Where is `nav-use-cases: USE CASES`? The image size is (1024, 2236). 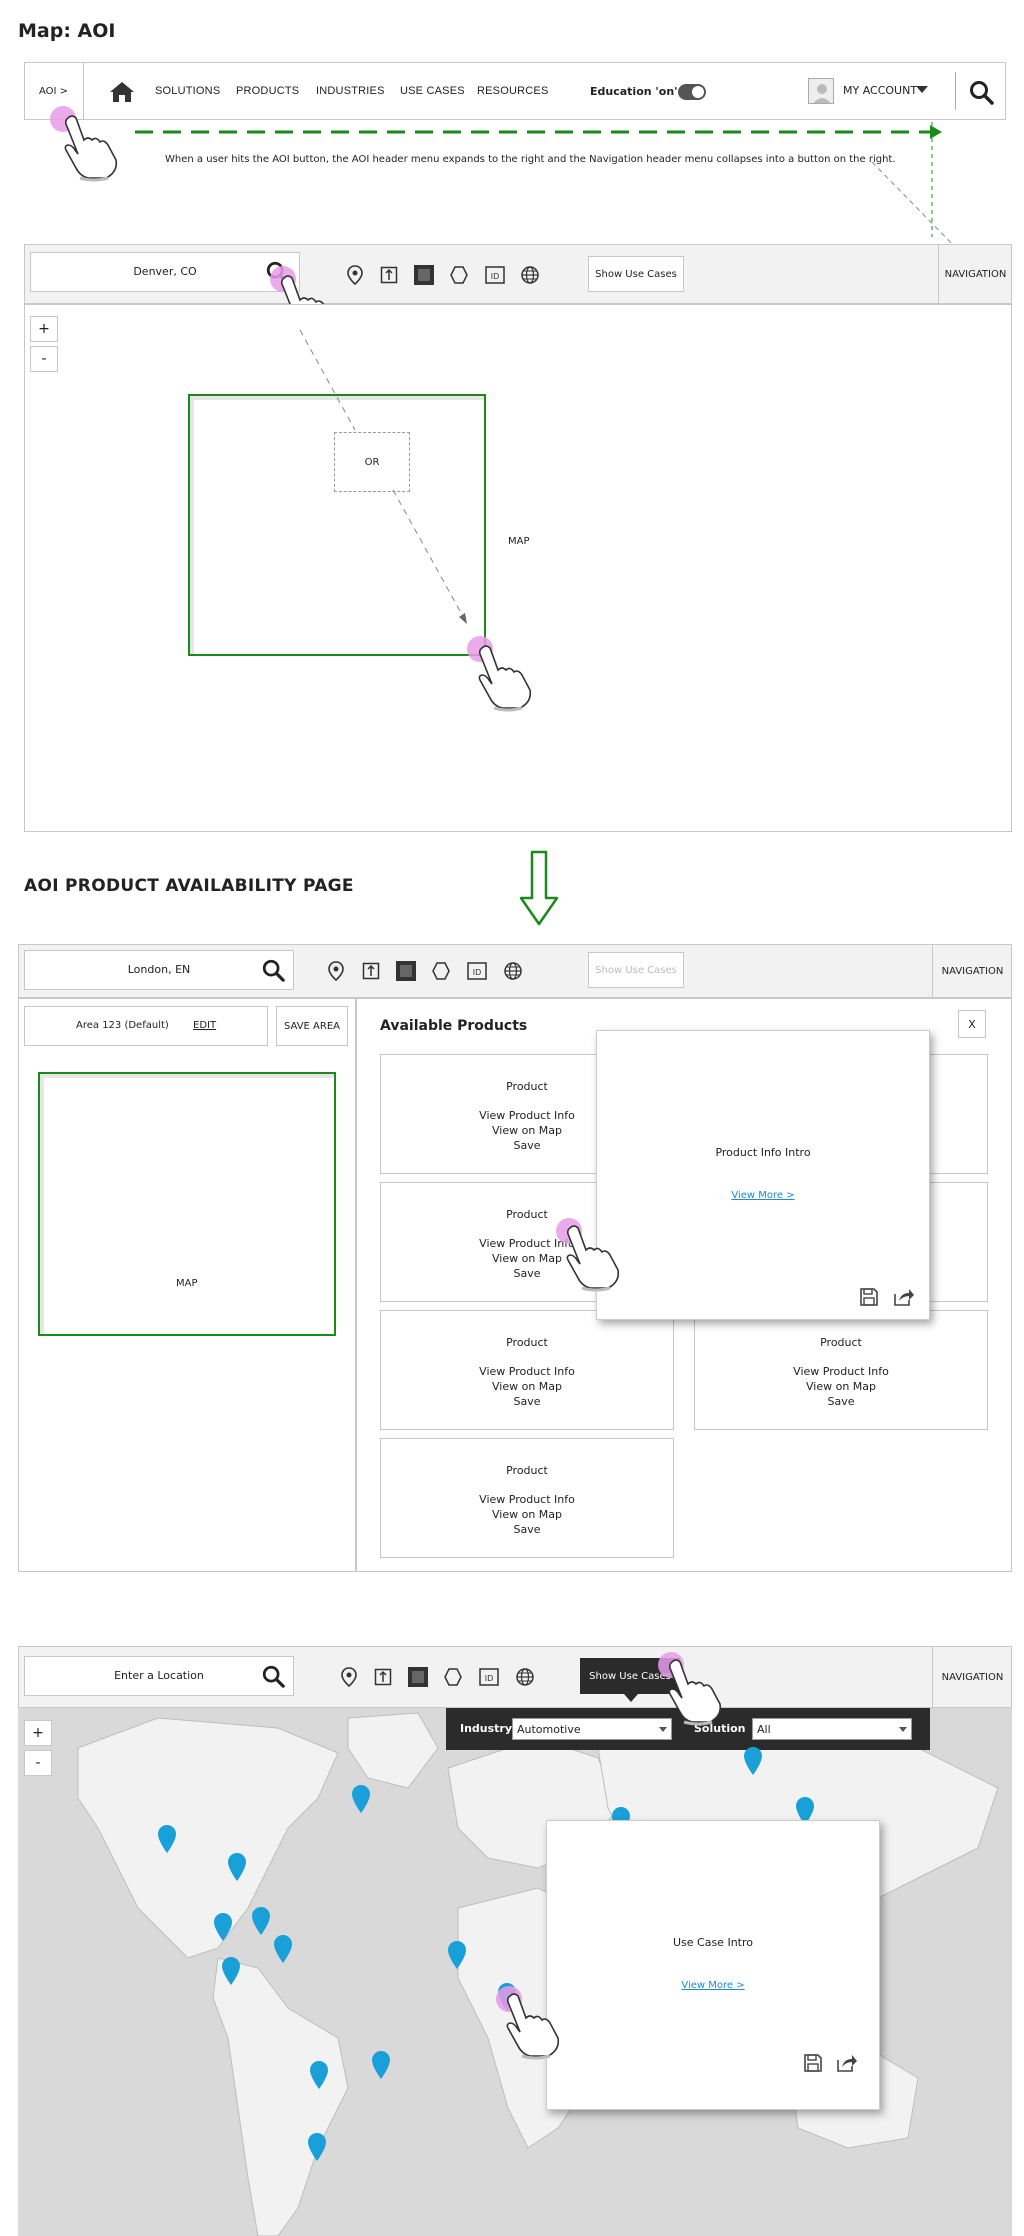 nav-use-cases: USE CASES is located at coordinates (432, 91).